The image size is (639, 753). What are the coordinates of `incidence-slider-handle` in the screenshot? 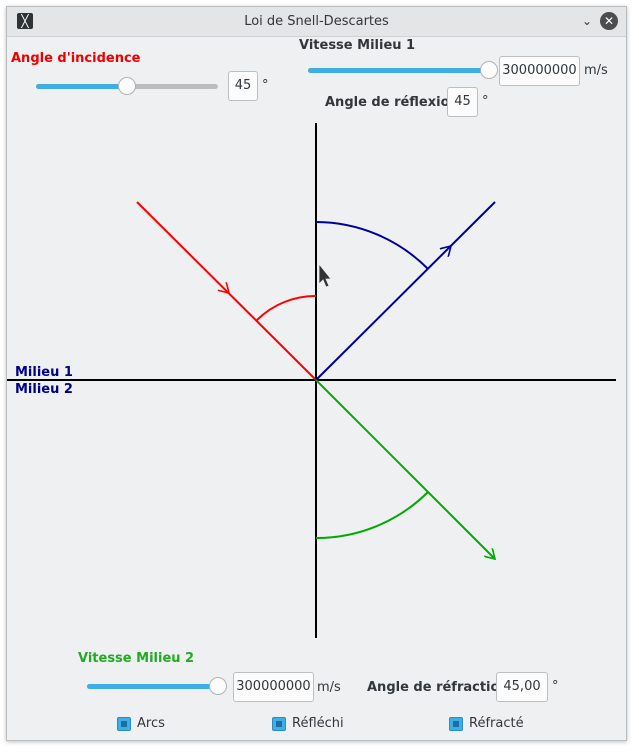 It's located at (127, 86).